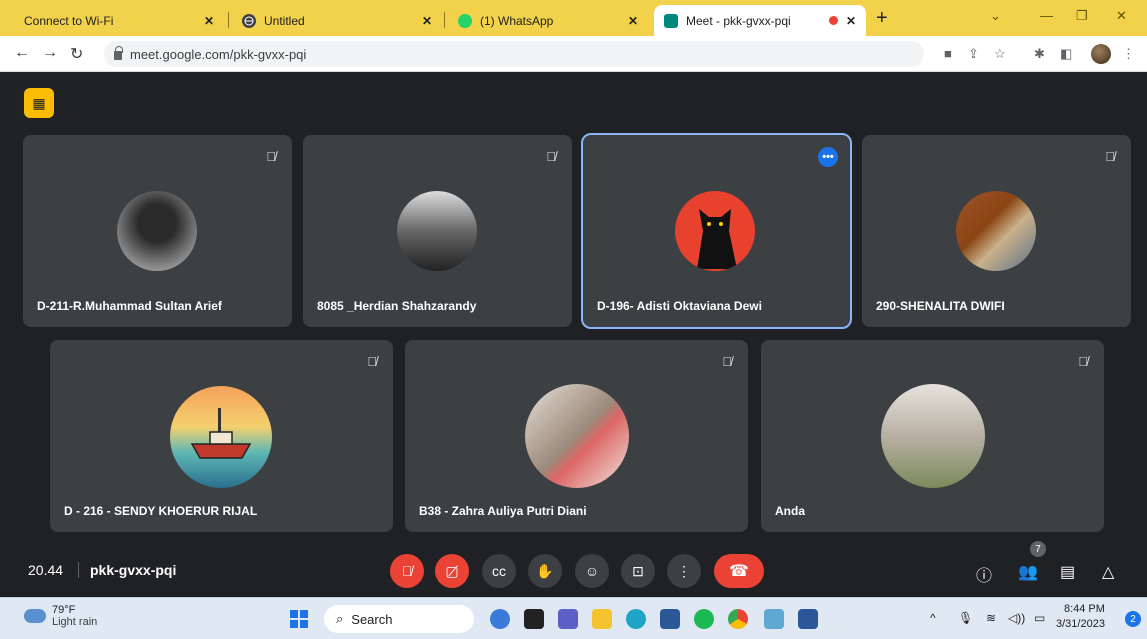 Image resolution: width=1147 pixels, height=639 pixels. I want to click on boat-avatar, so click(221, 437).